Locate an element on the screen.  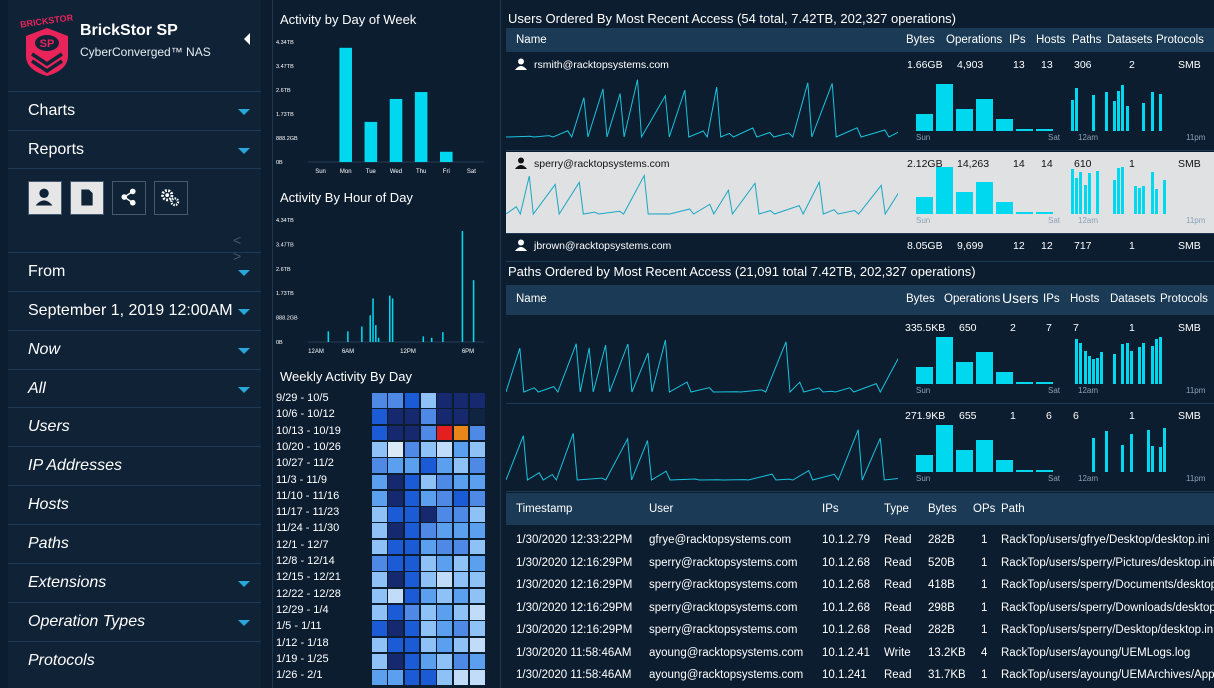
col-hosts: Hosts is located at coordinates (1084, 299).